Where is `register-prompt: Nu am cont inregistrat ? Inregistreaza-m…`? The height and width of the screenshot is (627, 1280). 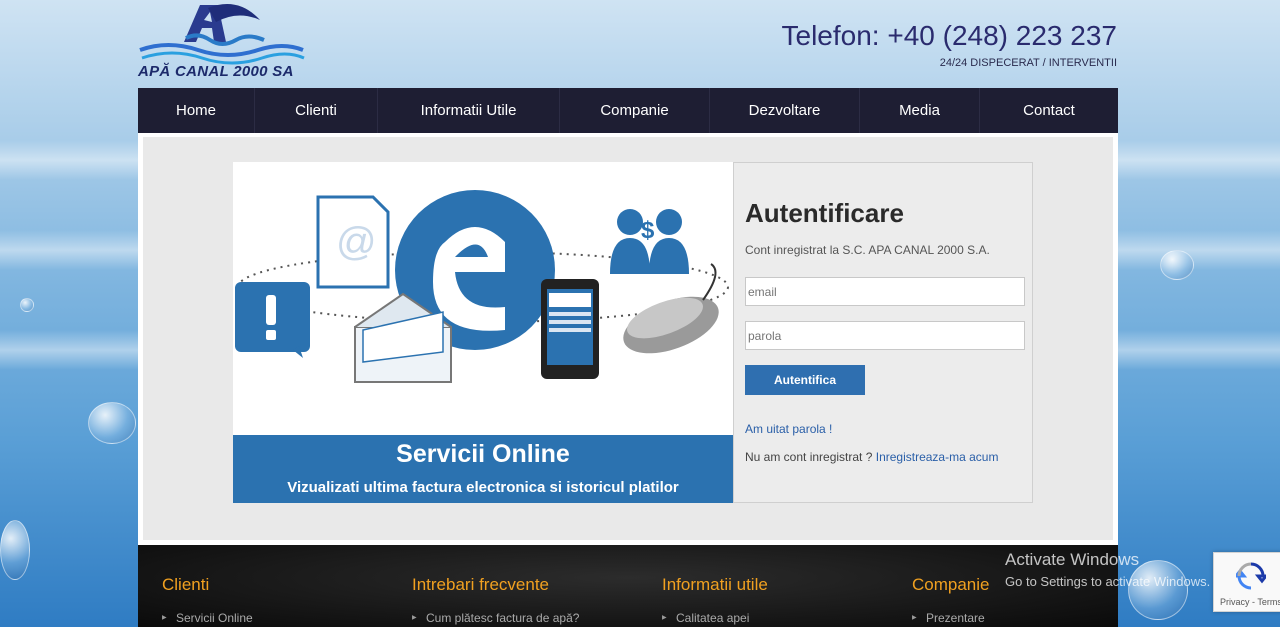
register-prompt: Nu am cont inregistrat ? Inregistreaza-m… is located at coordinates (888, 457).